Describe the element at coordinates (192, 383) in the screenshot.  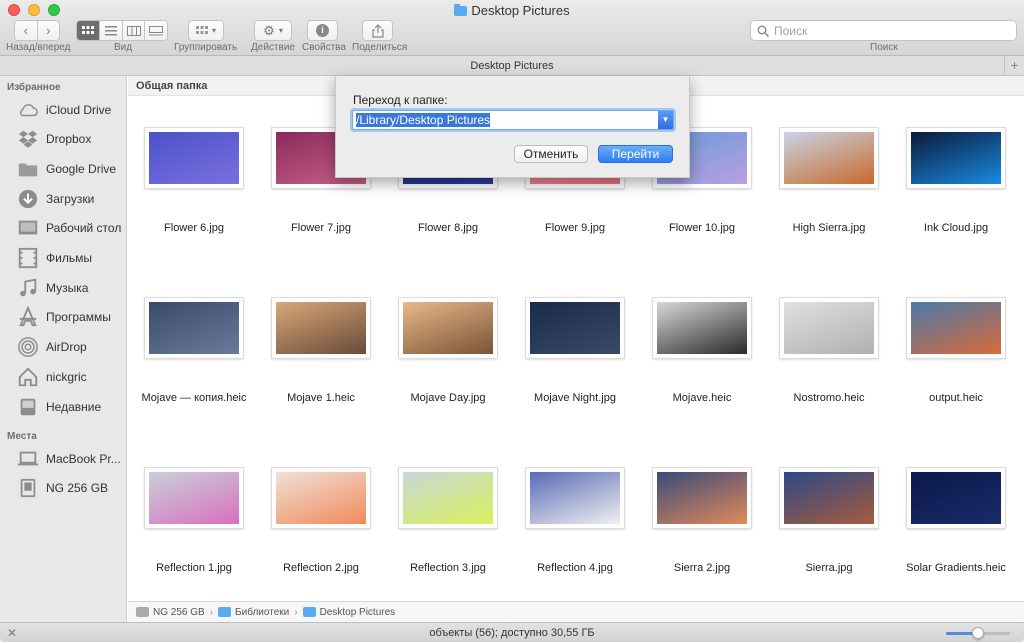
I see `file-item: Mojave — копия.heic` at that location.